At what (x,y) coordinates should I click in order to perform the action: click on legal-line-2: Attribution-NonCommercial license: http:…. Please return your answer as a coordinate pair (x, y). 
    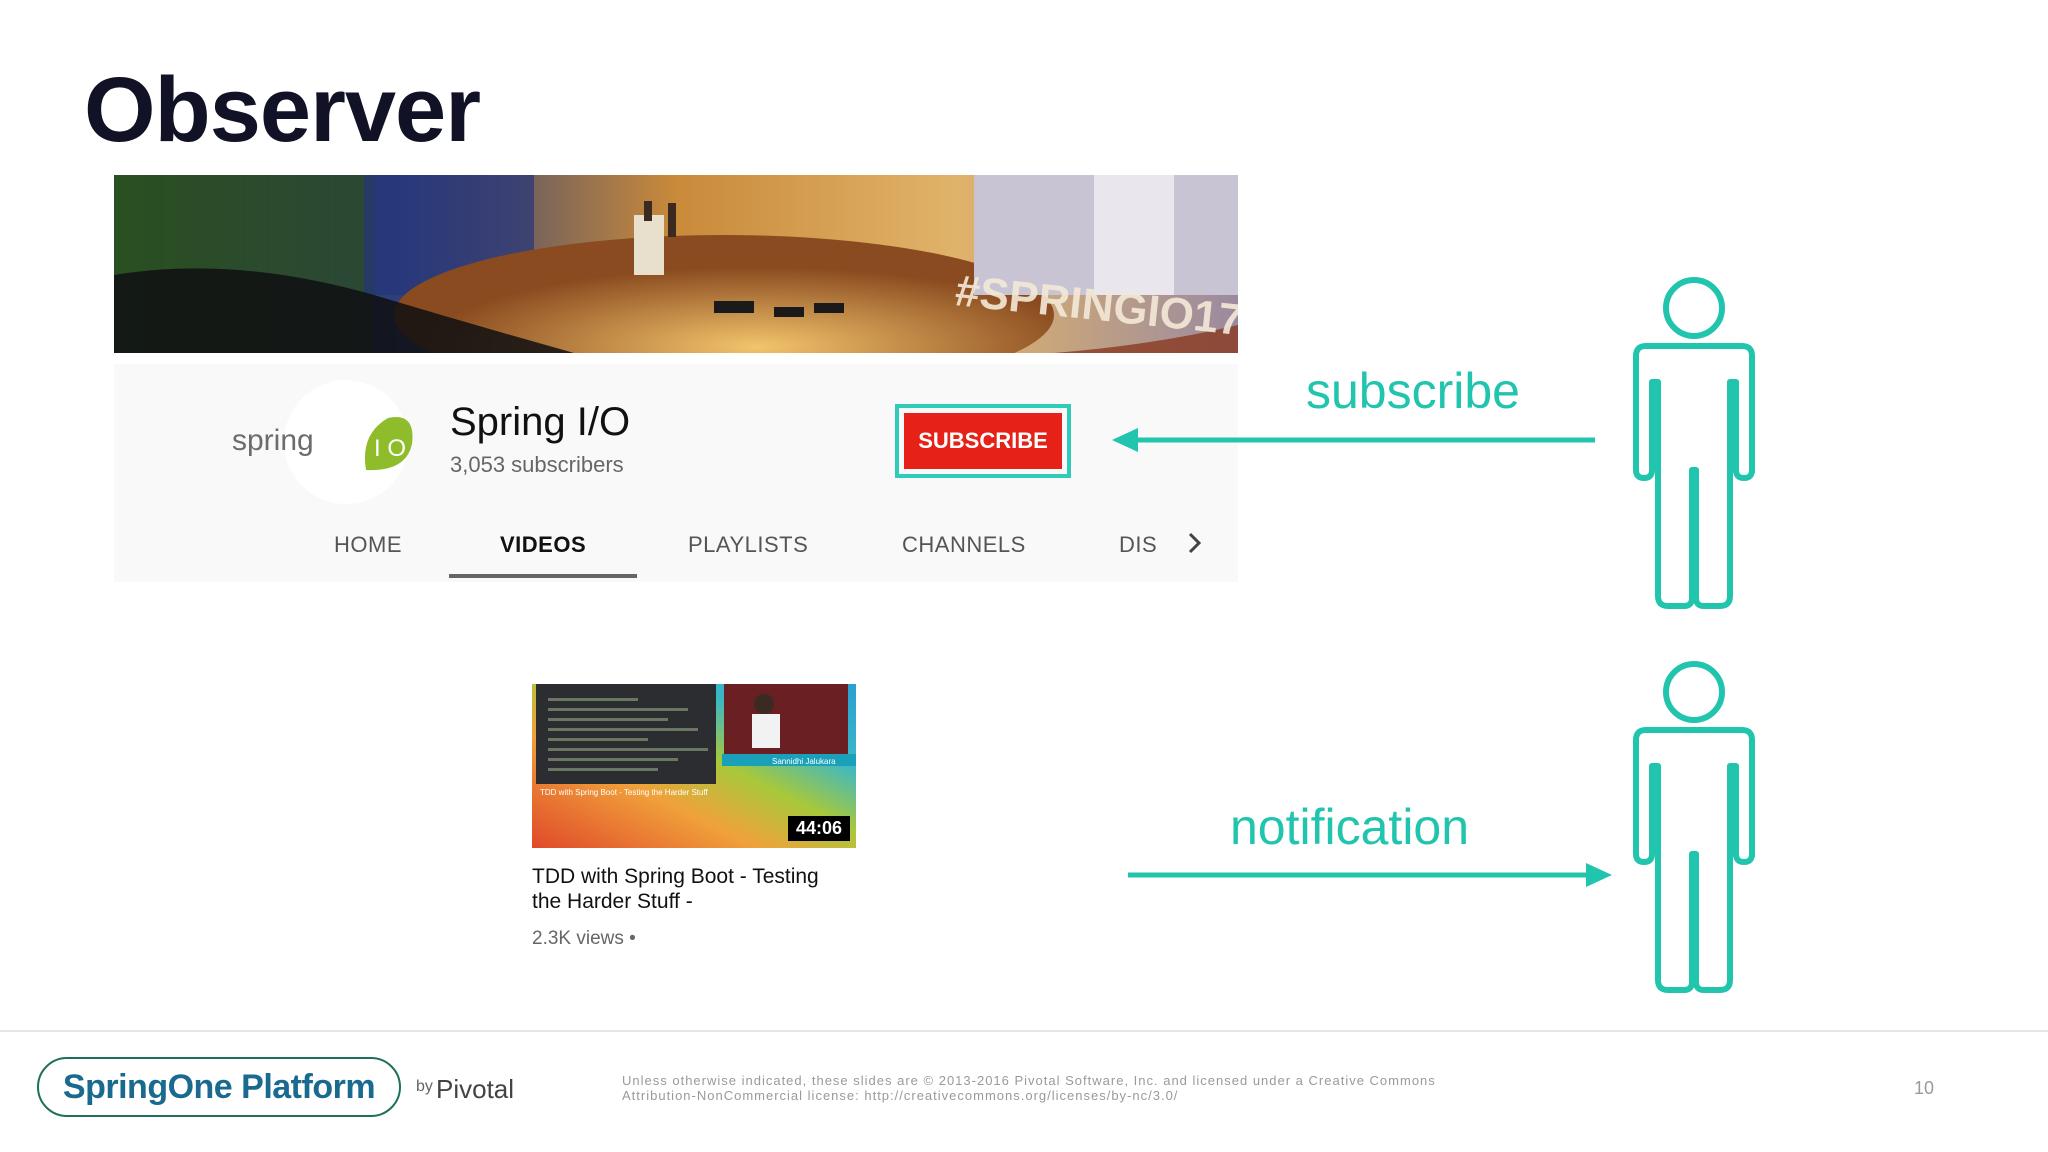
    Looking at the image, I should click on (900, 1095).